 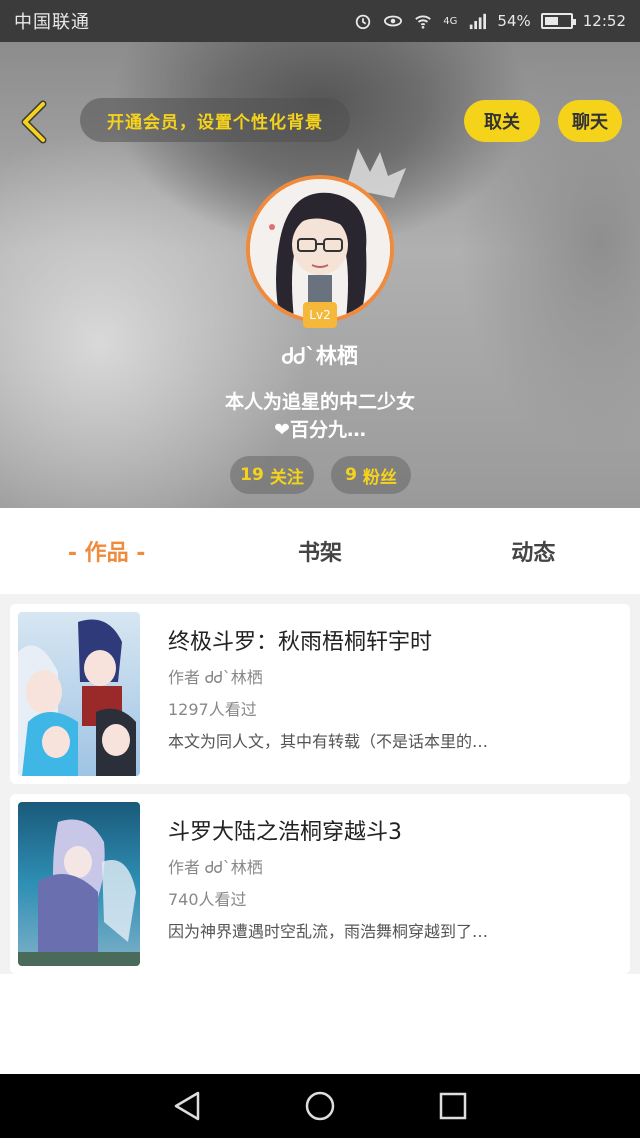 I want to click on tab-bookshelf: 书架, so click(x=319, y=551).